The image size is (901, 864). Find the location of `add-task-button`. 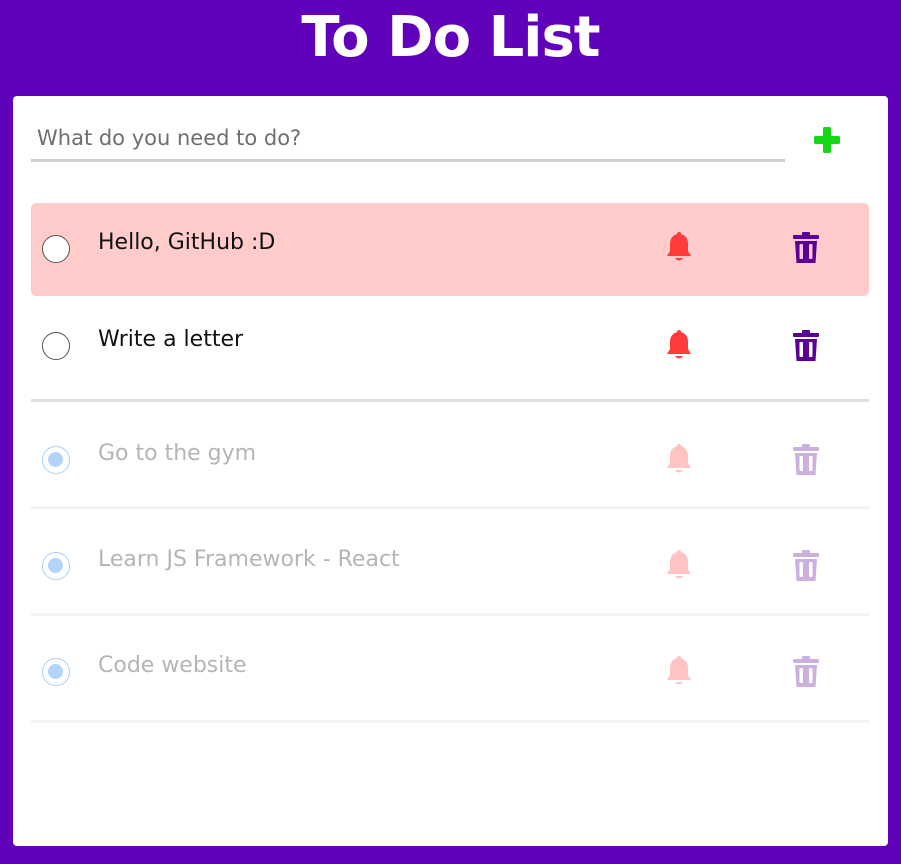

add-task-button is located at coordinates (827, 140).